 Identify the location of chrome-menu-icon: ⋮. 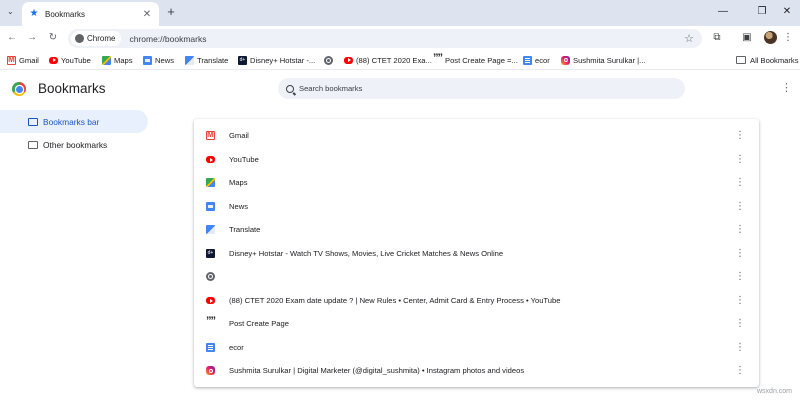
(788, 38).